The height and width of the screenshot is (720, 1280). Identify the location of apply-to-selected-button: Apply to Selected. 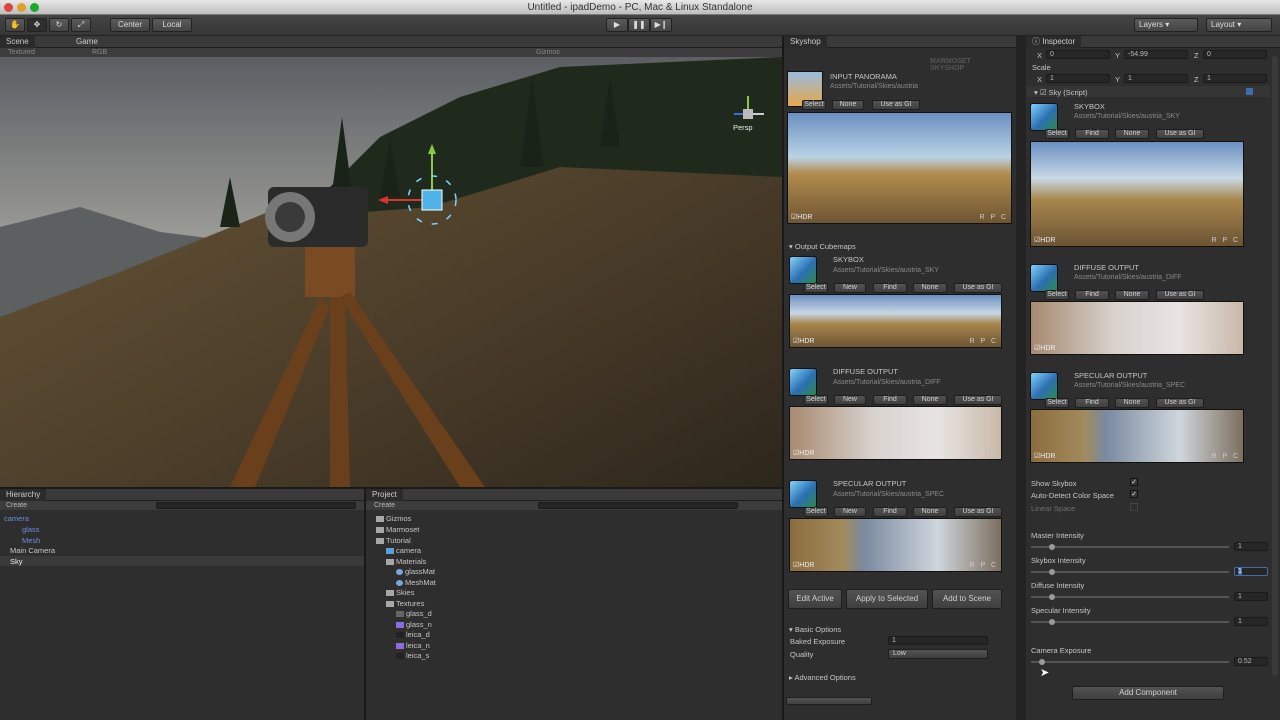
(887, 599).